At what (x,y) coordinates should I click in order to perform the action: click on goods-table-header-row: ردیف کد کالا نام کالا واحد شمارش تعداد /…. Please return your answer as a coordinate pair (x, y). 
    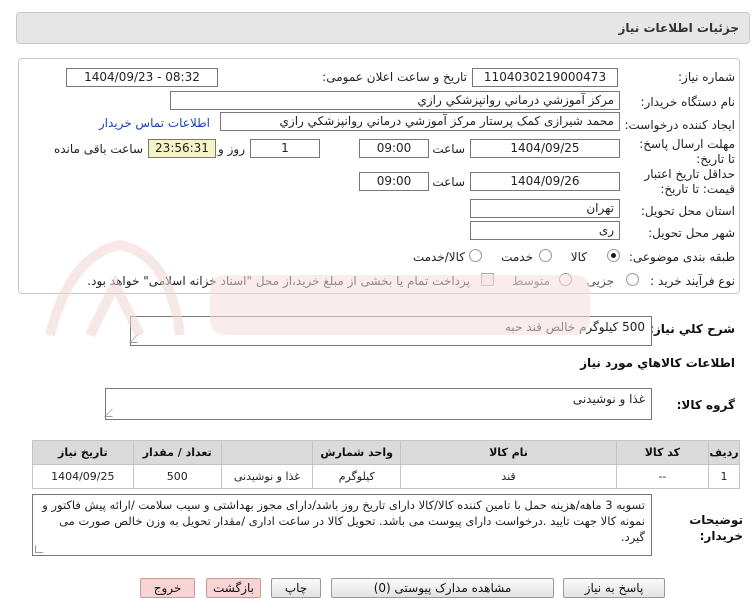
    Looking at the image, I should click on (386, 452).